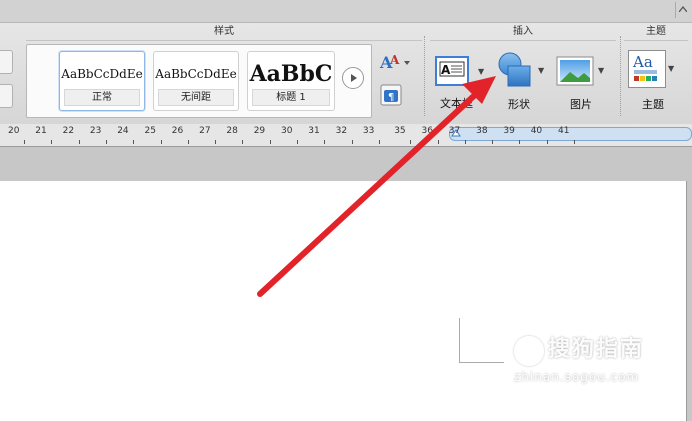 The height and width of the screenshot is (421, 692). Describe the element at coordinates (598, 366) in the screenshot. I see `sogou-watermark: S 搜狗指南 zhinan.sogou.com` at that location.